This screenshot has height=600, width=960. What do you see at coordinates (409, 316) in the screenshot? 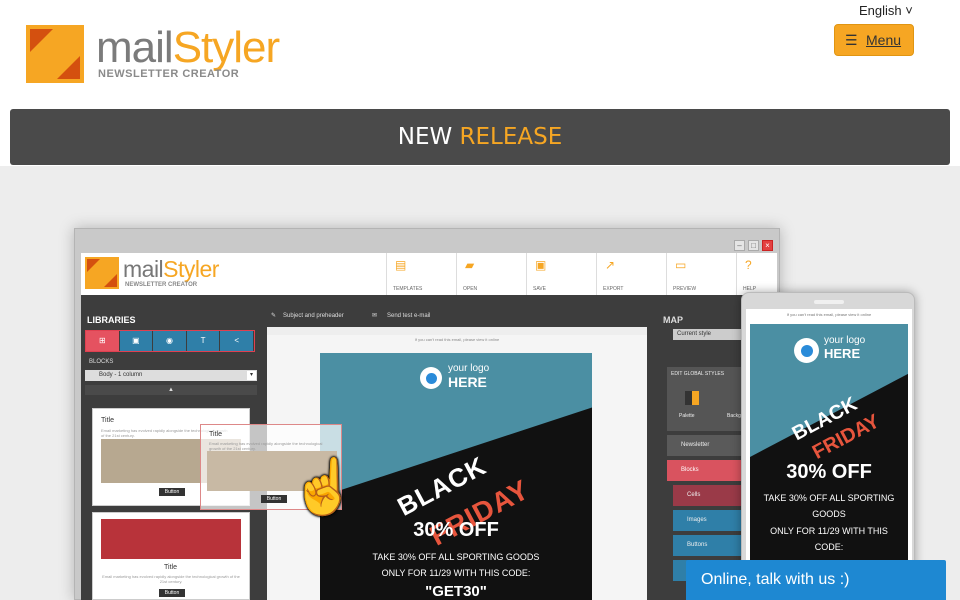
I see `test-mail-label: Send test e-mail` at bounding box center [409, 316].